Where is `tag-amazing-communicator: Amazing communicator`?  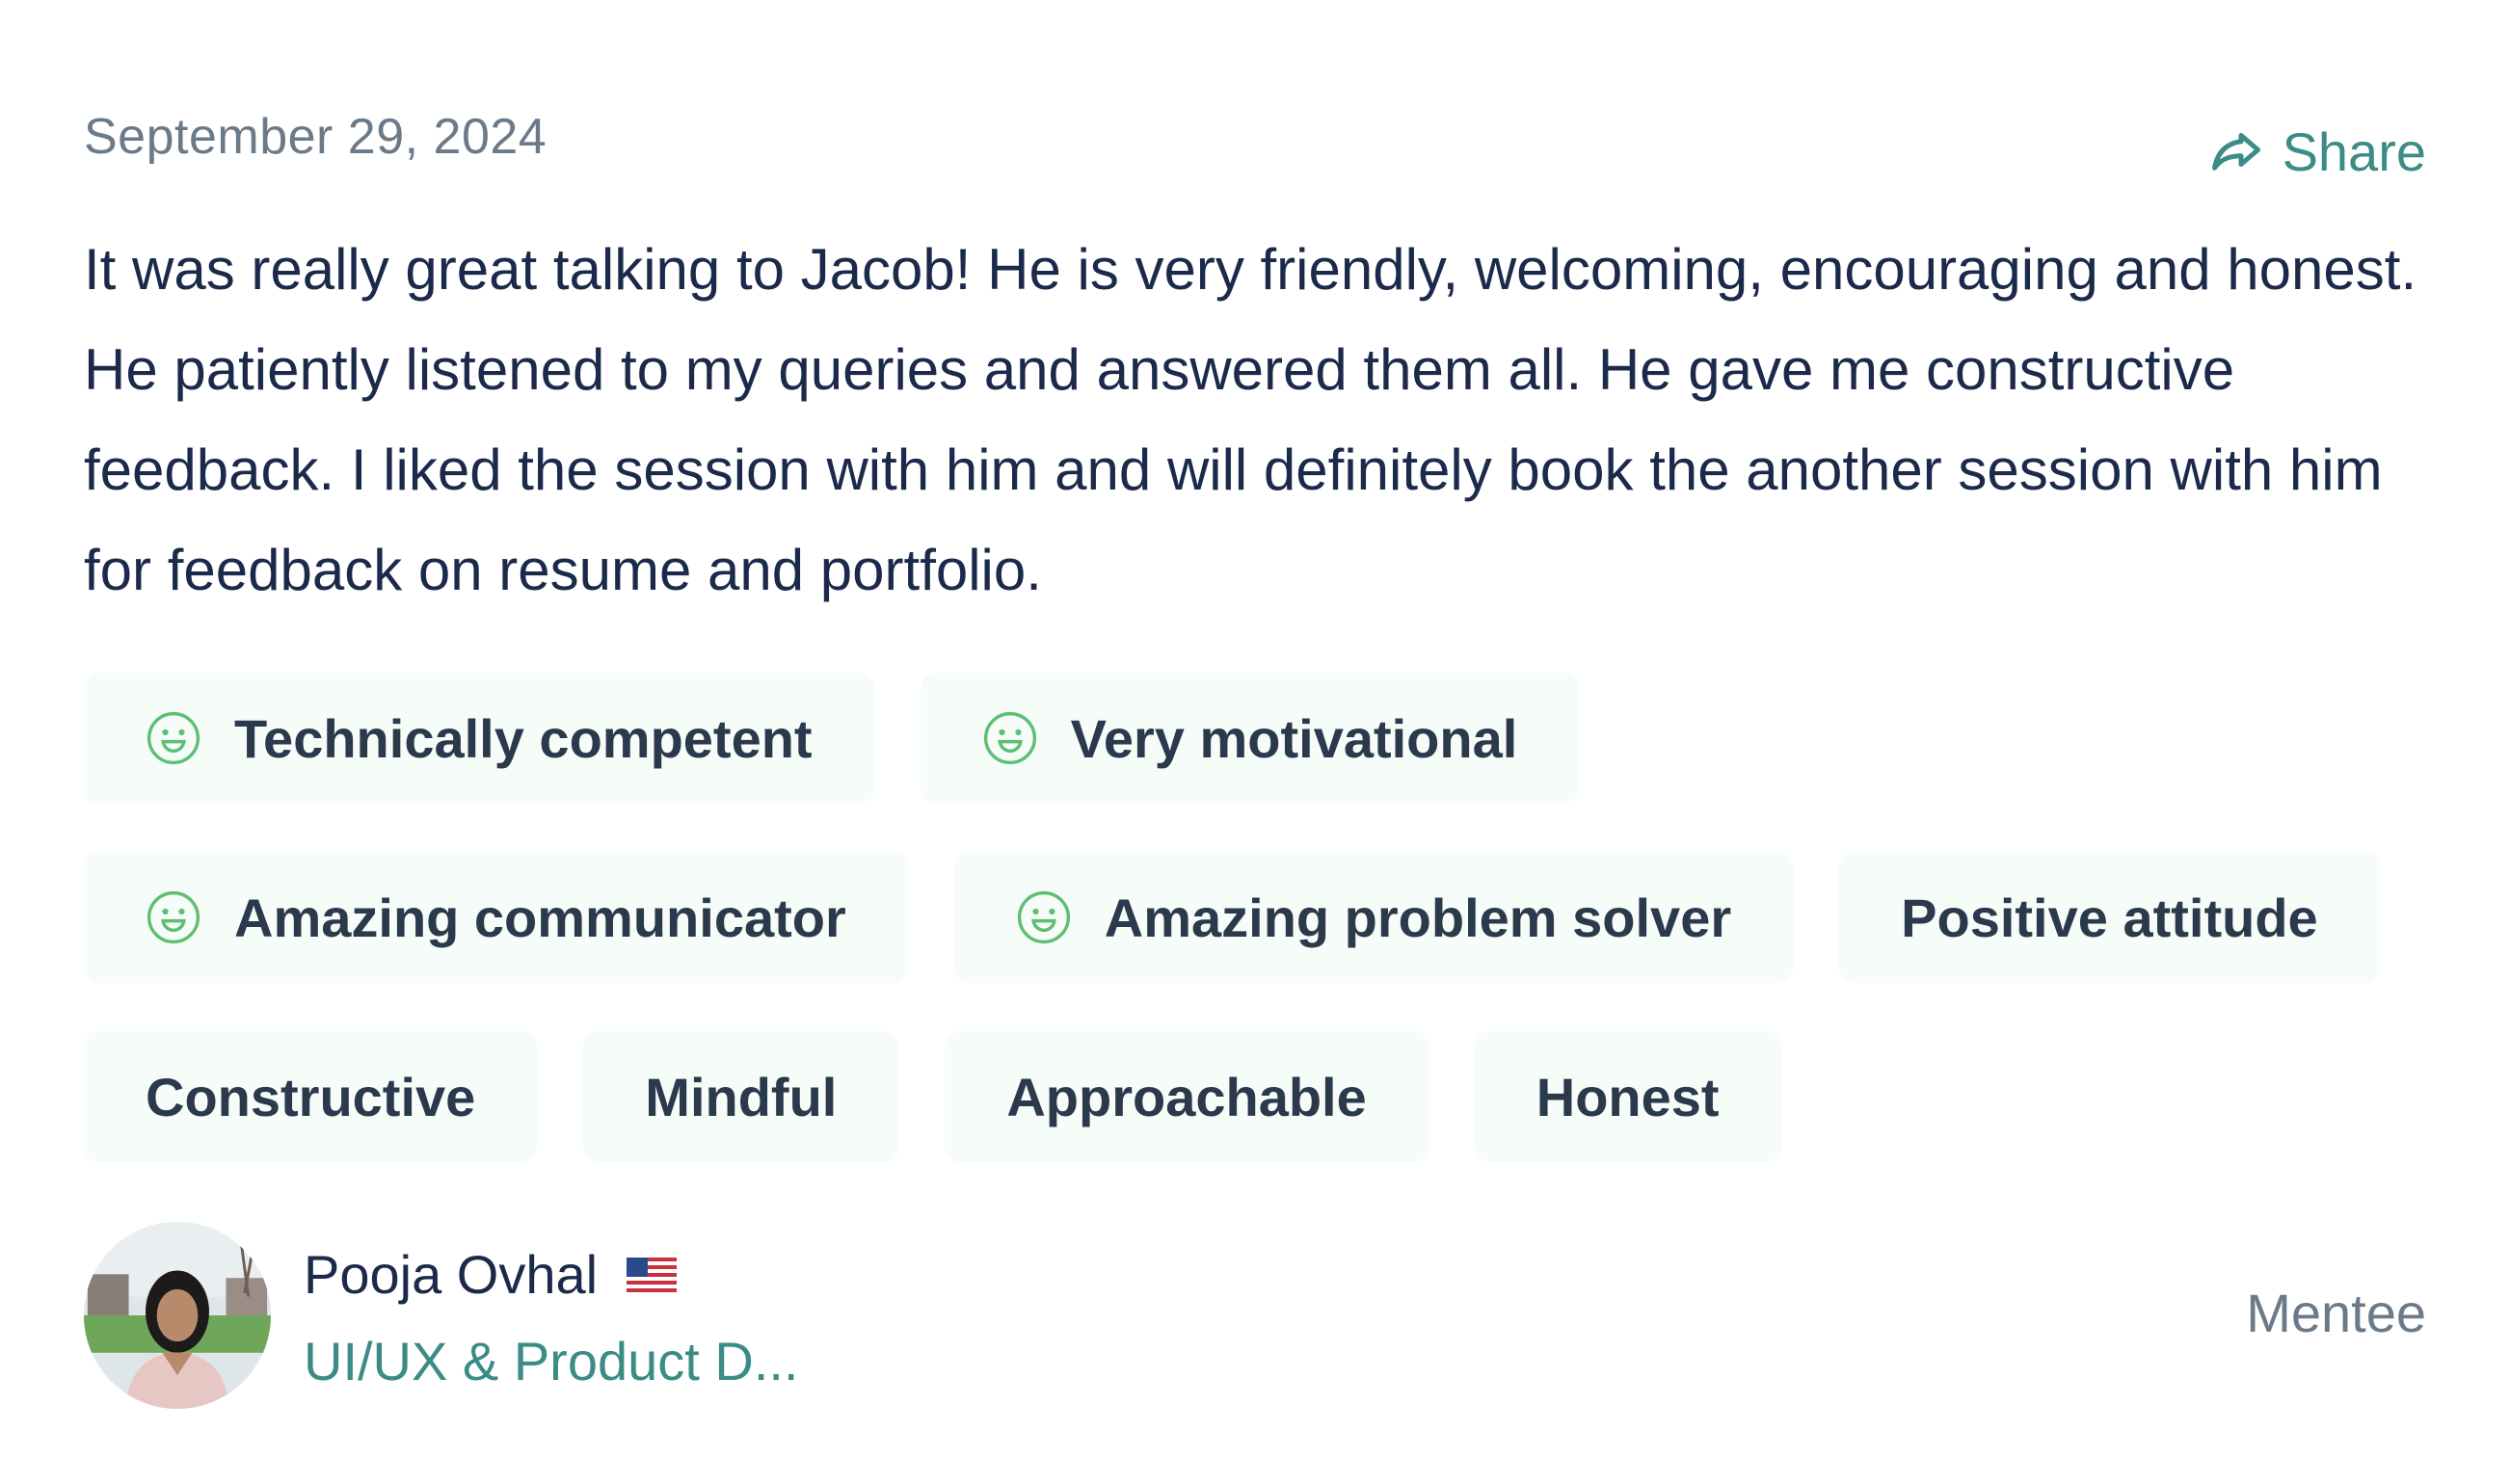 tag-amazing-communicator: Amazing communicator is located at coordinates (496, 917).